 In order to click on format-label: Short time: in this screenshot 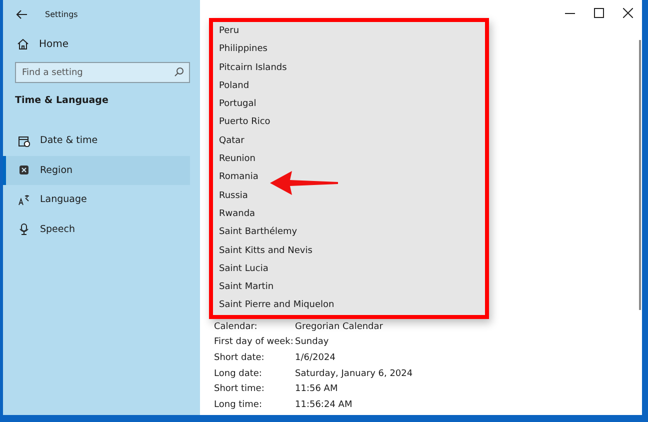, I will do `click(240, 389)`.